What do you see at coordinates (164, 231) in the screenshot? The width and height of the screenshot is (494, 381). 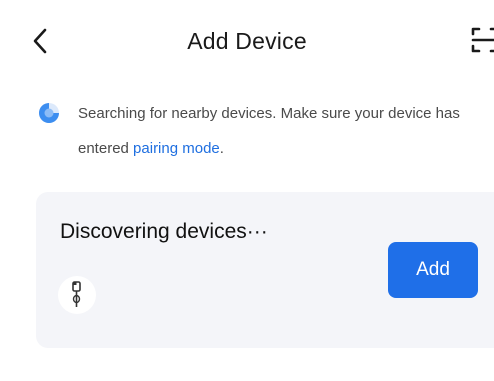 I see `discovering-title: Discovering devices···` at bounding box center [164, 231].